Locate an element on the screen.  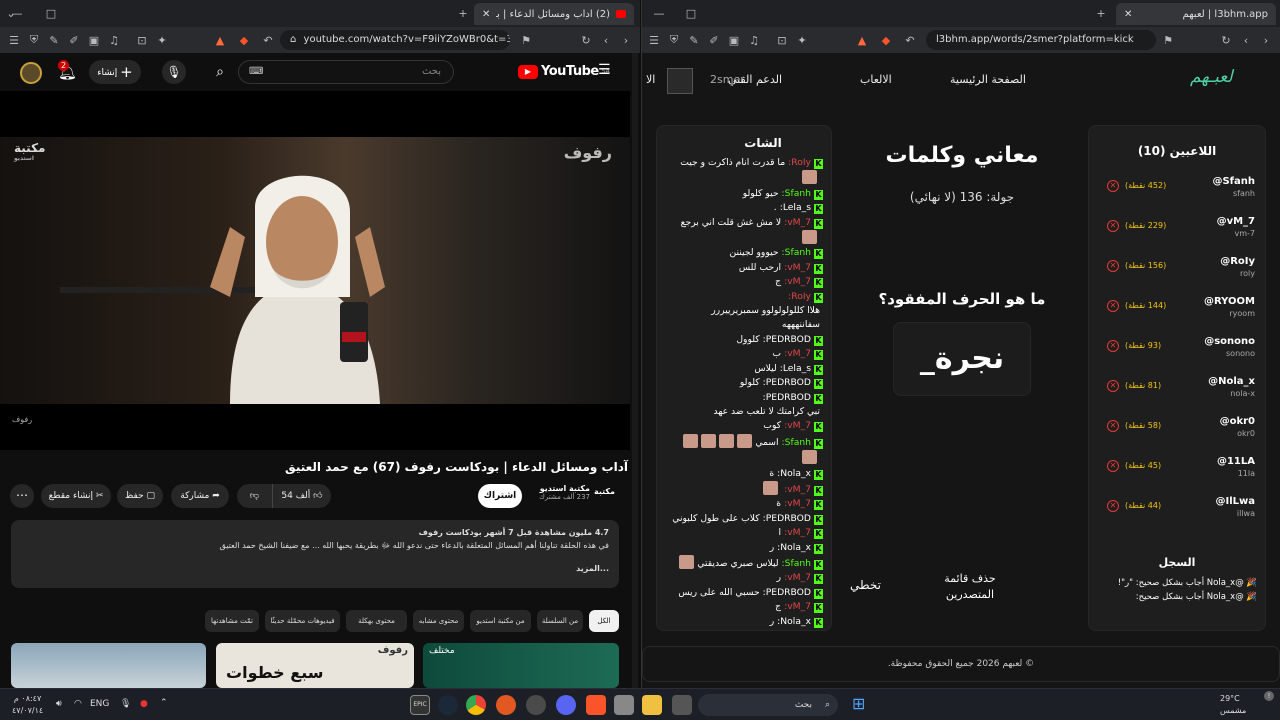
site-logo: لعبـهم is located at coordinates (1211, 77).